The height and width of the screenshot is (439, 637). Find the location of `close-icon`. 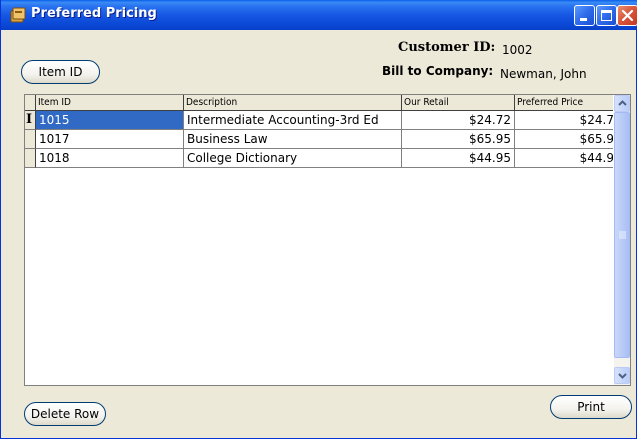

close-icon is located at coordinates (627, 15).